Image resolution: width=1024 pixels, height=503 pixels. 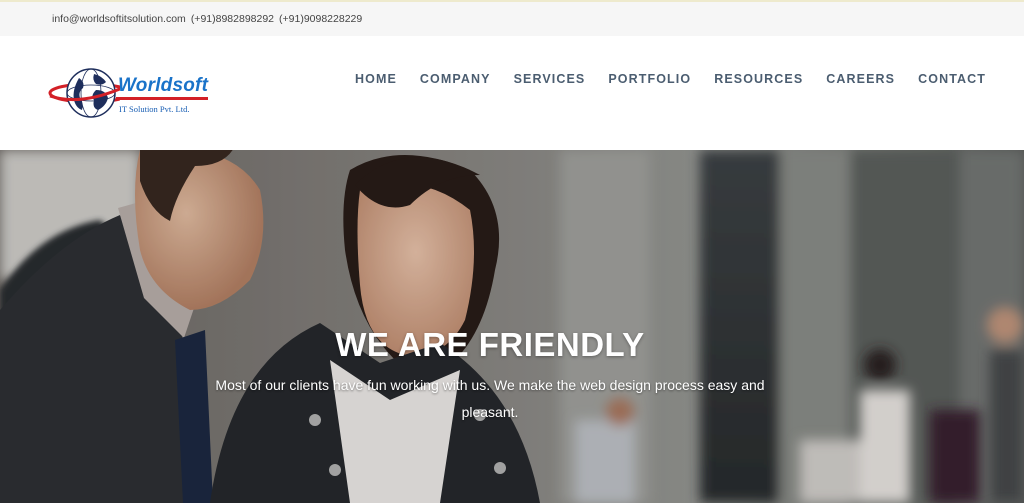 I want to click on nav-contact: CONTACT, so click(x=952, y=82).